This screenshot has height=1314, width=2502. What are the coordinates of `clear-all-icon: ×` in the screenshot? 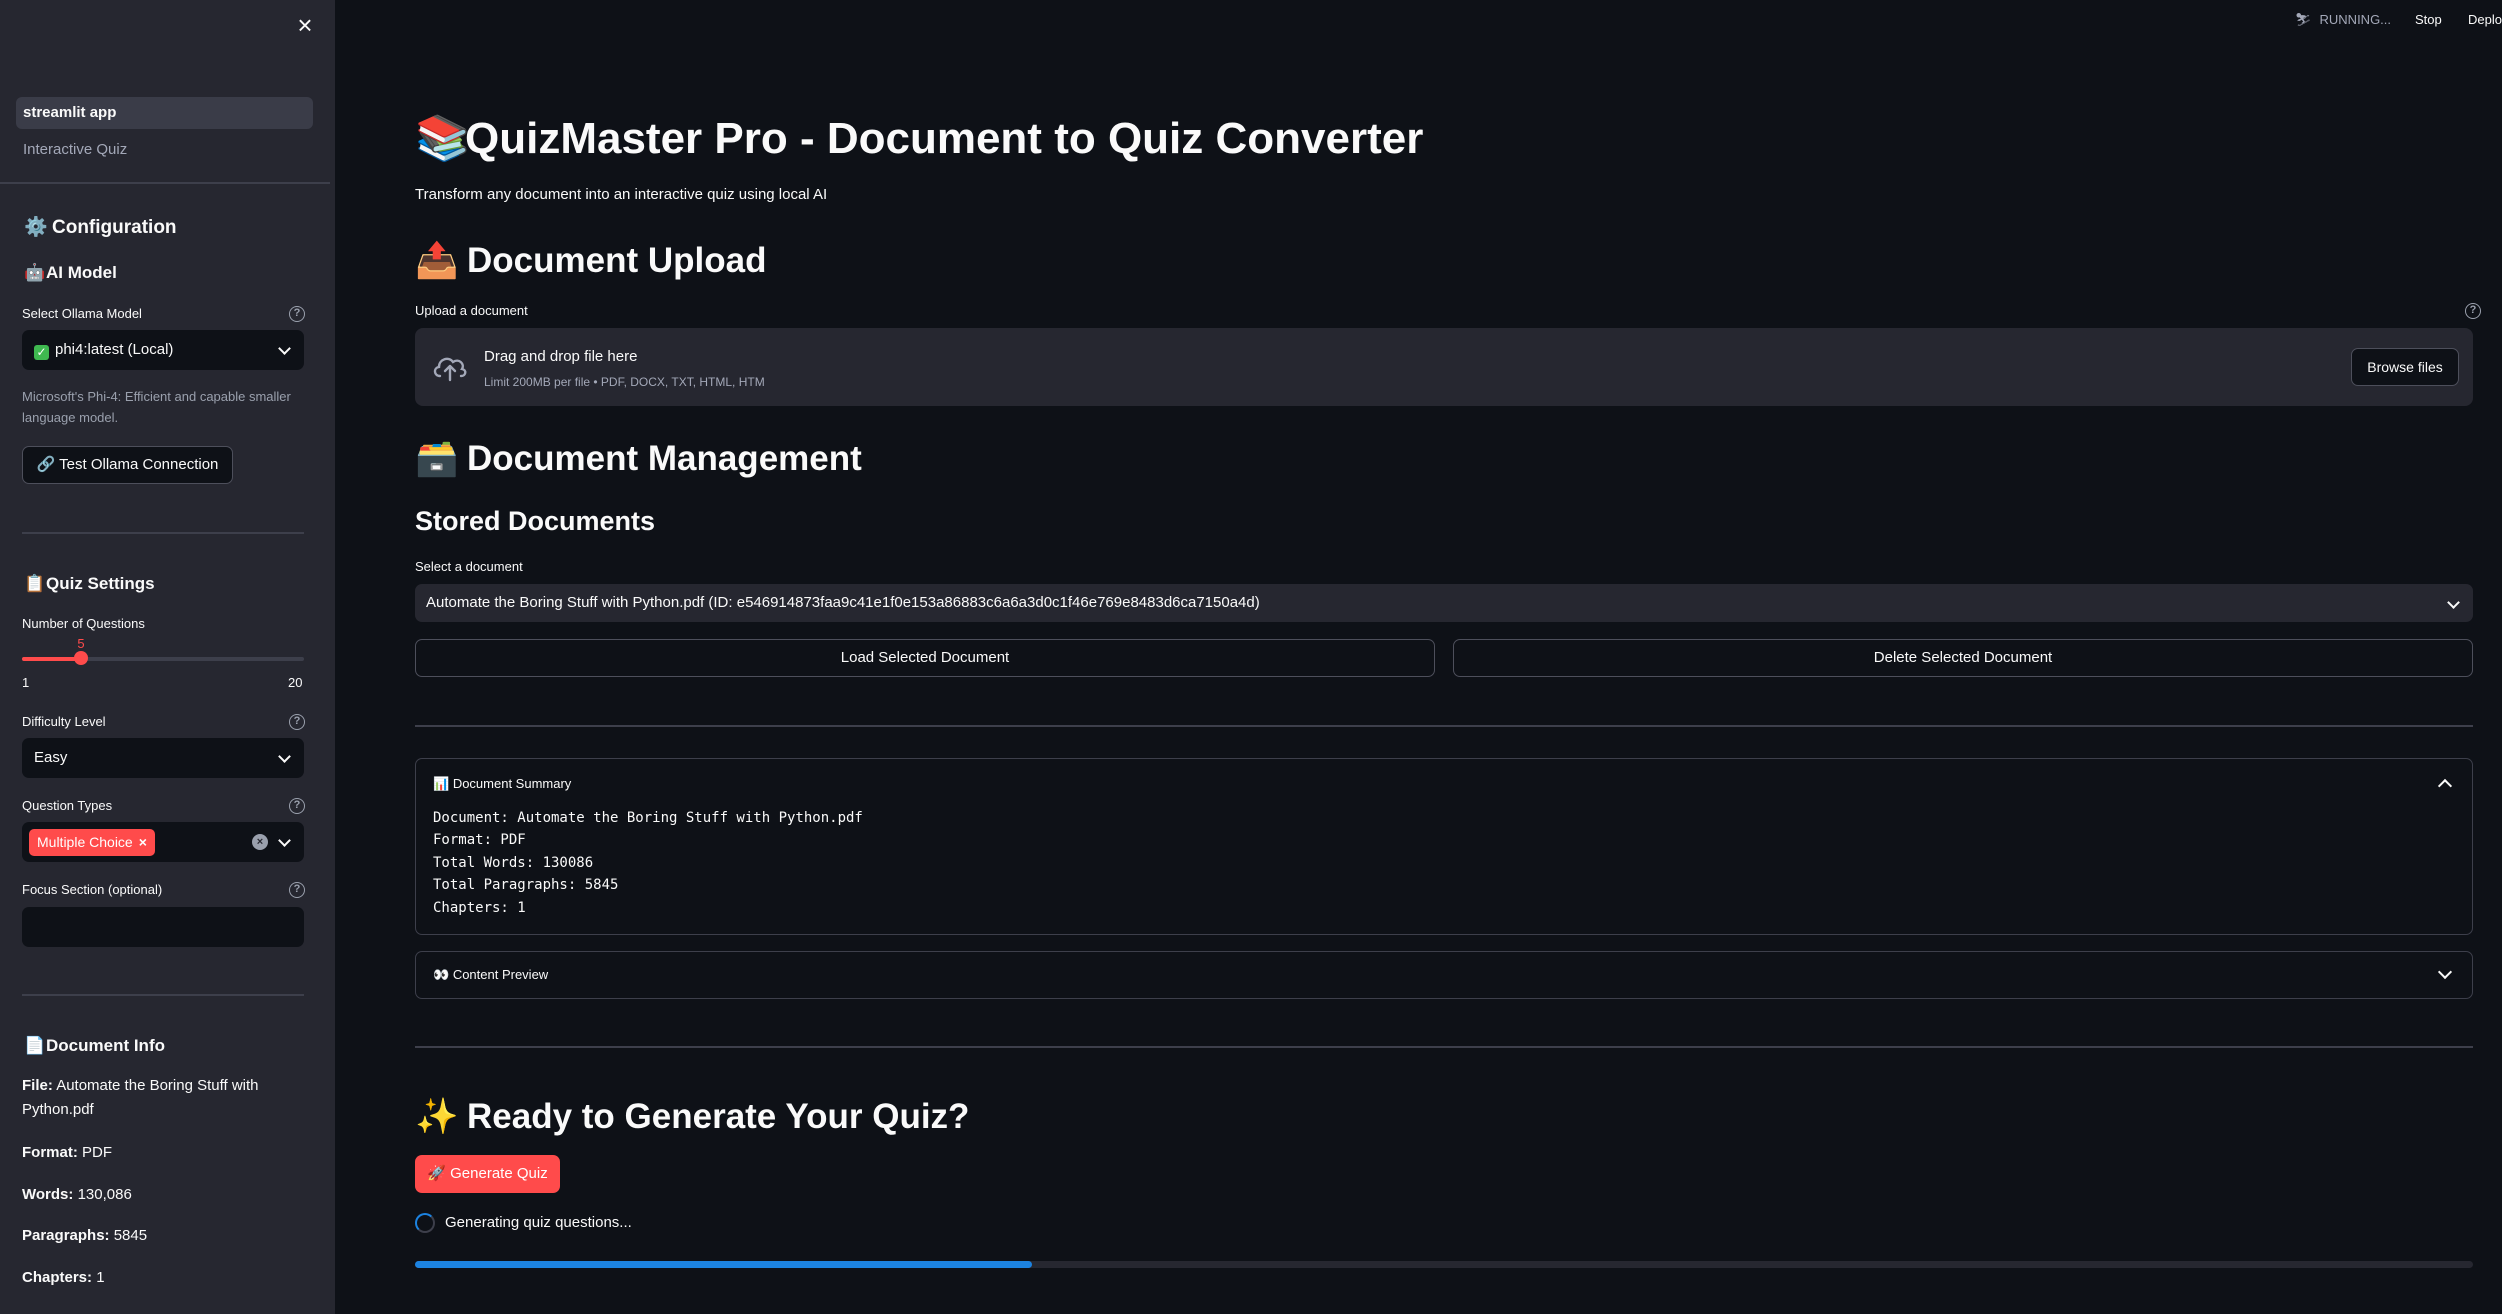 It's located at (260, 842).